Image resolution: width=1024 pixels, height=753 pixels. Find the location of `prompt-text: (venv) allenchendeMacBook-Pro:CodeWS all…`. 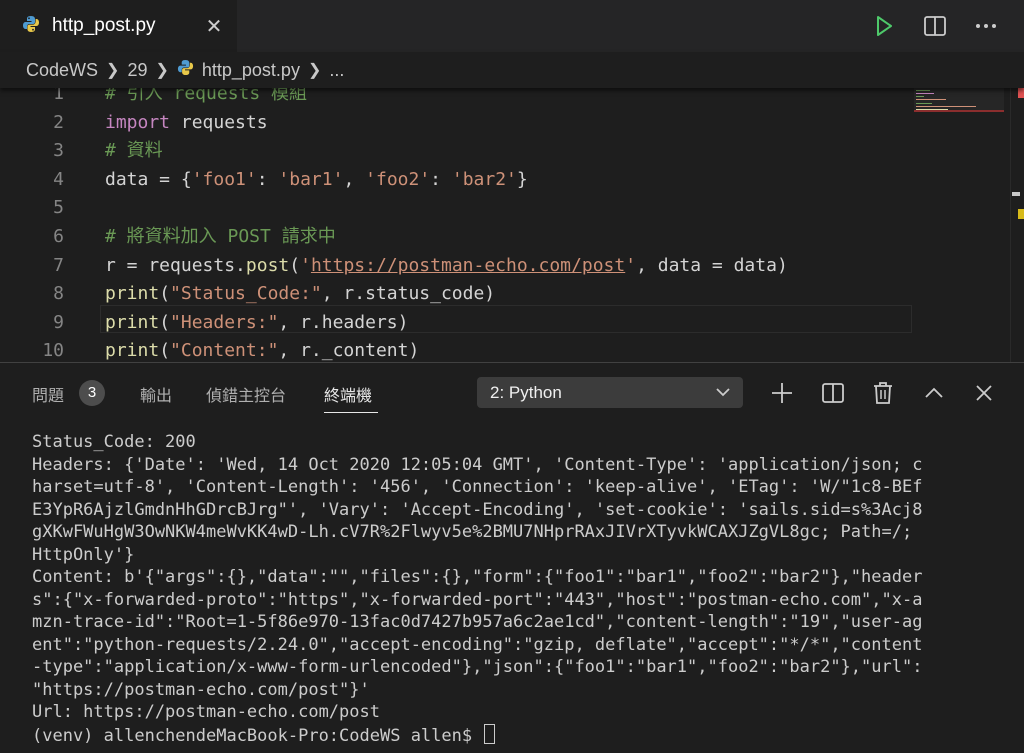

prompt-text: (venv) allenchendeMacBook-Pro:CodeWS all… is located at coordinates (257, 735).